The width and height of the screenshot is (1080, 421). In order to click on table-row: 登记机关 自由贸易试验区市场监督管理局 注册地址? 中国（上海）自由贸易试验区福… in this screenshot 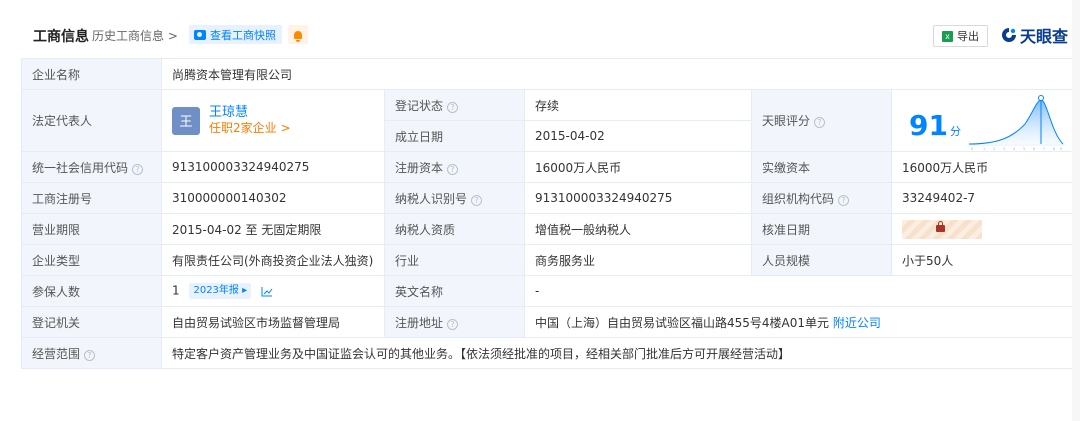, I will do `click(547, 322)`.